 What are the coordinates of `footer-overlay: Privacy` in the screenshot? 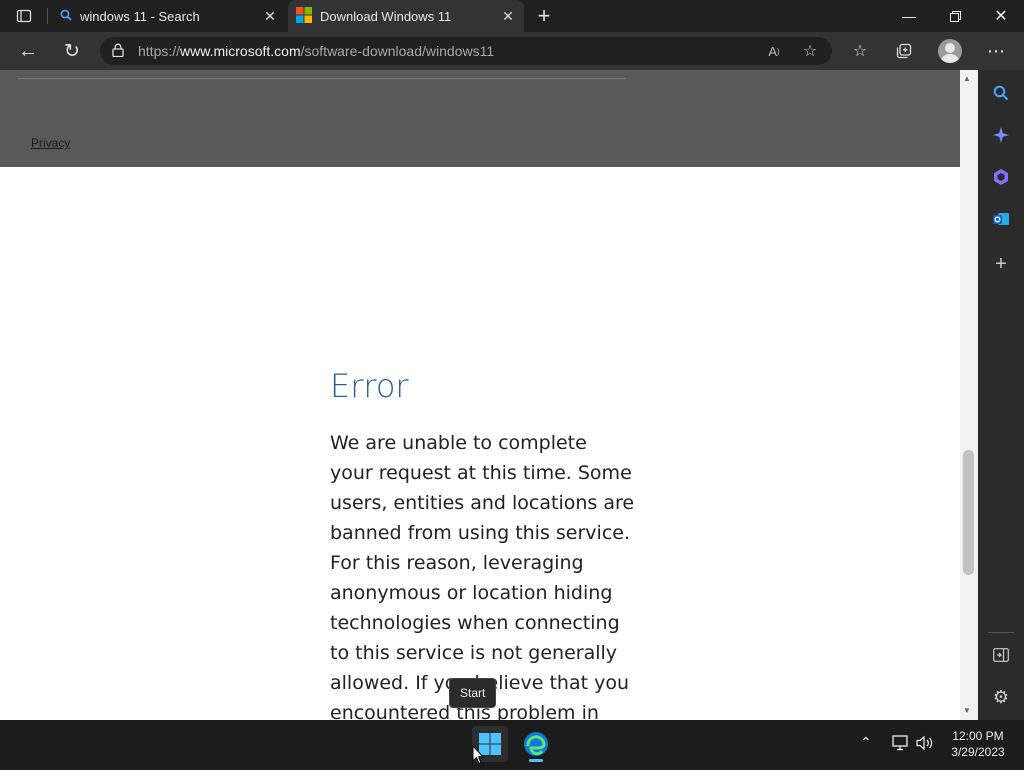 It's located at (480, 118).